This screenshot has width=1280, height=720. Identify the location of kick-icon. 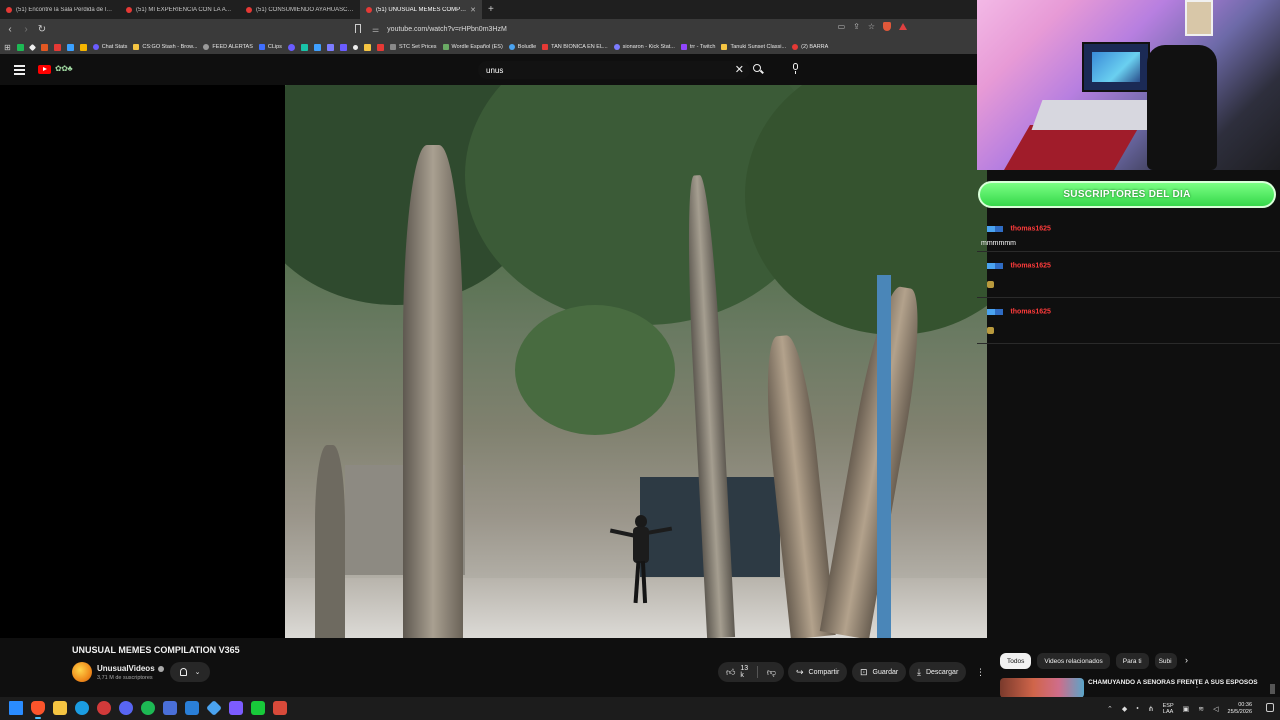
(258, 708).